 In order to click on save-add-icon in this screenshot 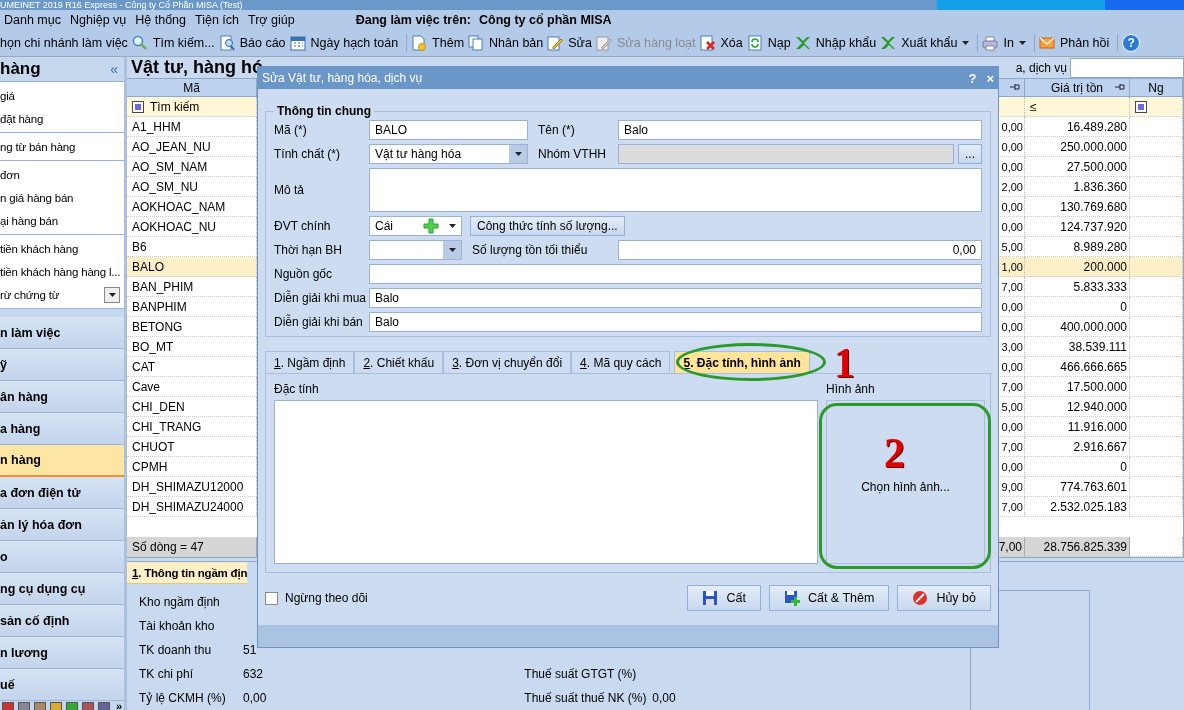, I will do `click(791, 598)`.